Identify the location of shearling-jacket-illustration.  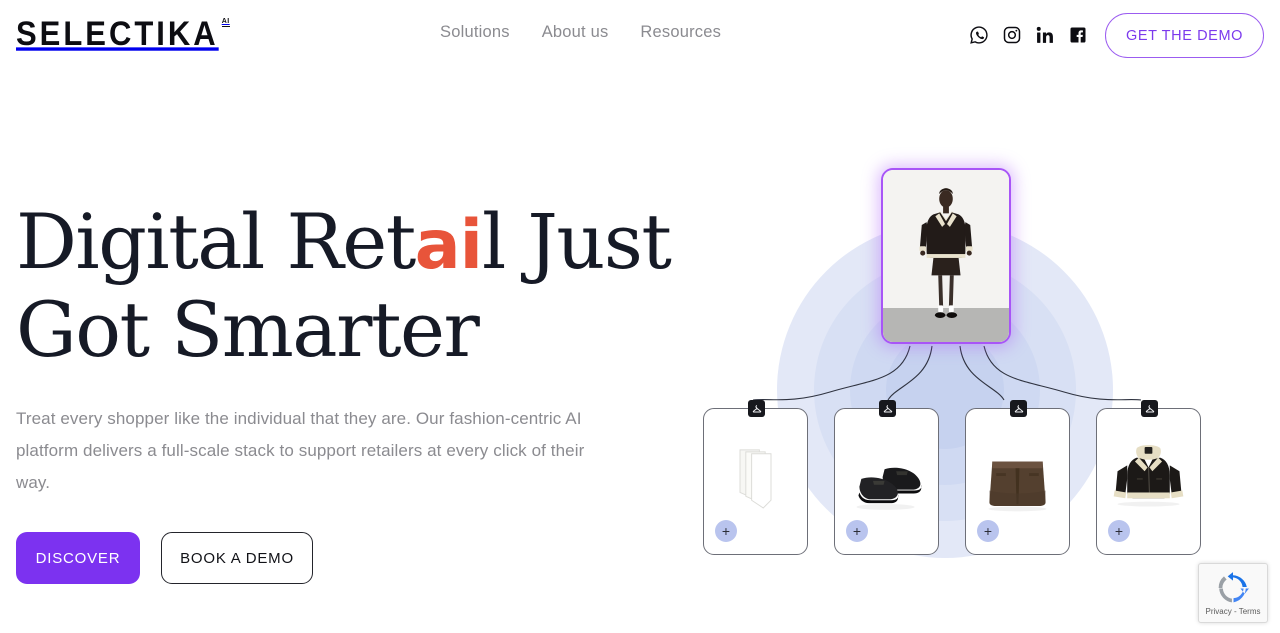
(1148, 477).